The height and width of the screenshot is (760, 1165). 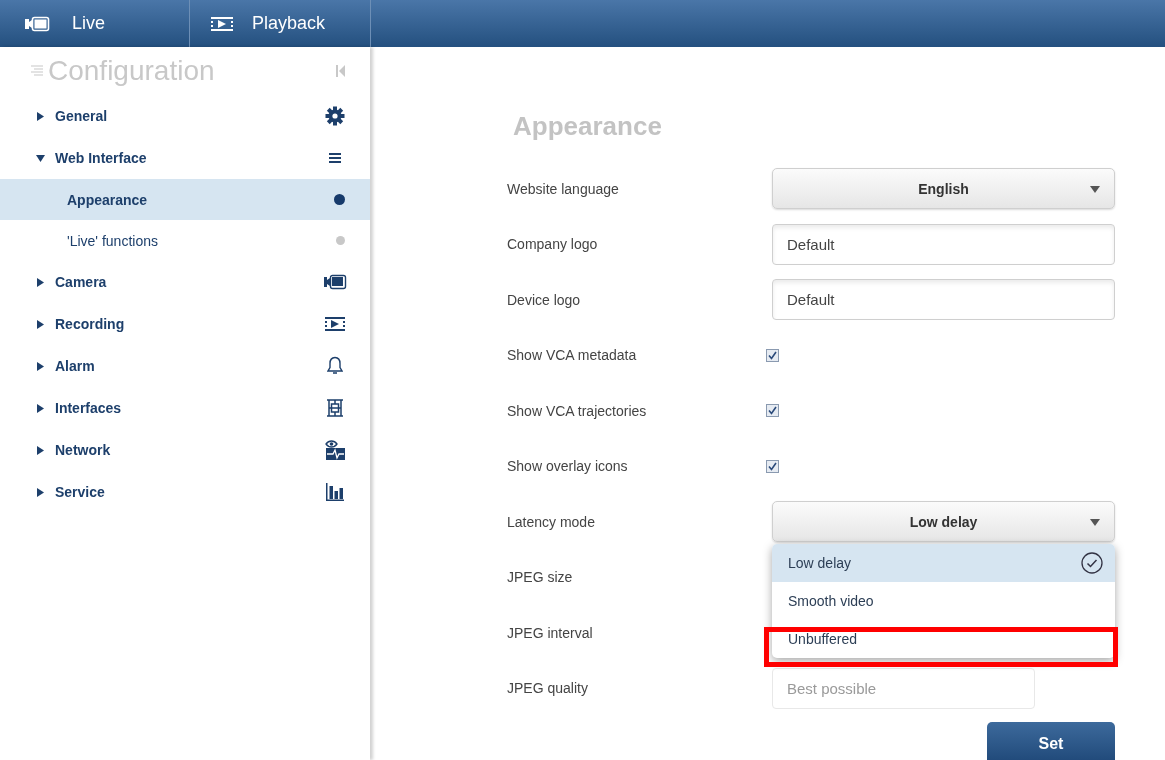 What do you see at coordinates (1092, 563) in the screenshot?
I see `check-circle-icon` at bounding box center [1092, 563].